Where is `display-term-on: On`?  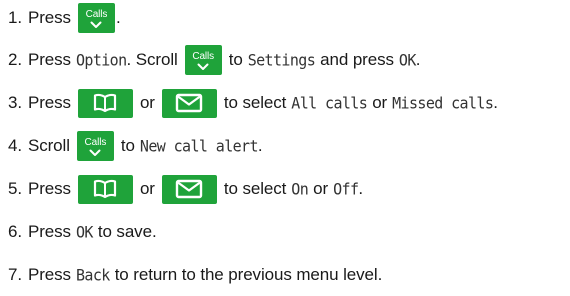 display-term-on: On is located at coordinates (300, 189).